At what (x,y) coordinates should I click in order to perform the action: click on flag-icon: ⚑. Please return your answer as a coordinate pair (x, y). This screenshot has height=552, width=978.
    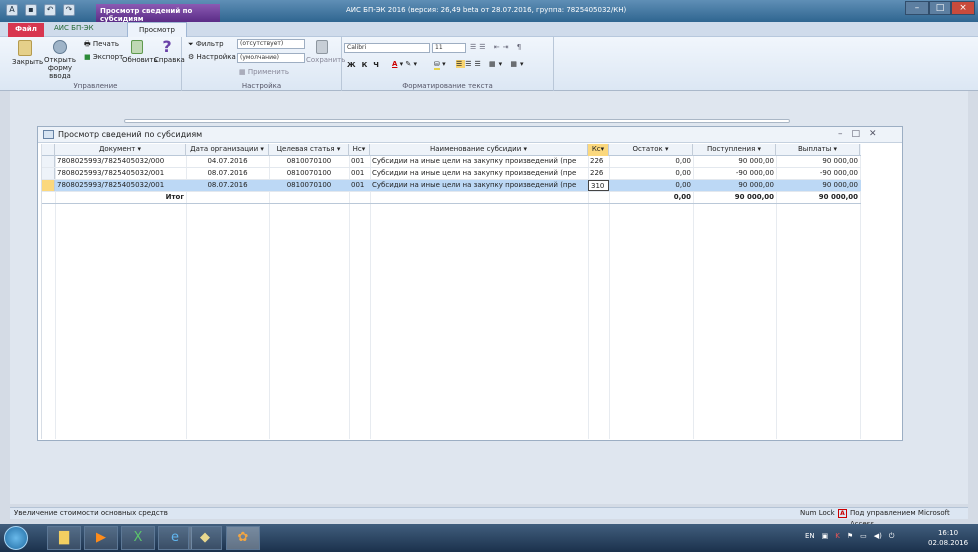
    Looking at the image, I should click on (850, 536).